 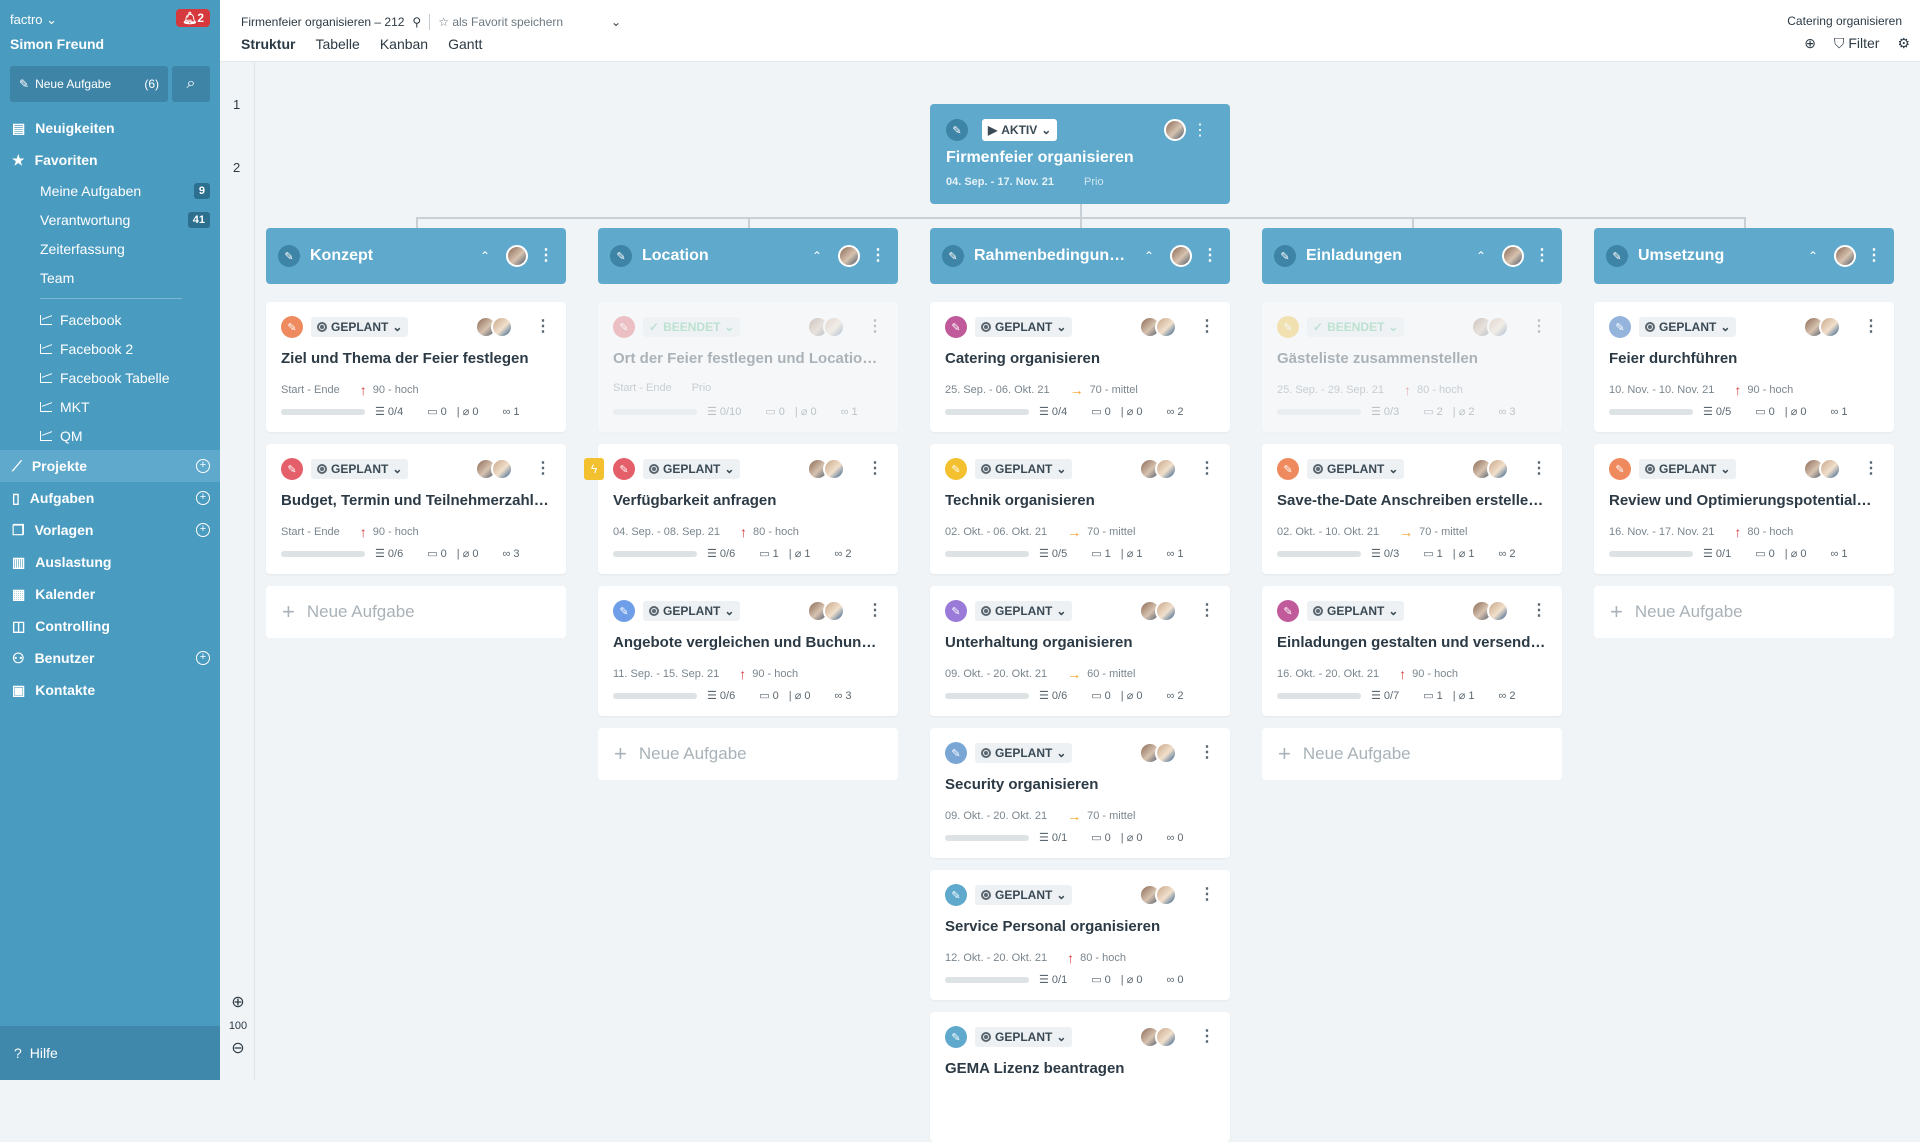 What do you see at coordinates (110, 466) in the screenshot?
I see `nav-item-projekte: ⟋ Projekte +` at bounding box center [110, 466].